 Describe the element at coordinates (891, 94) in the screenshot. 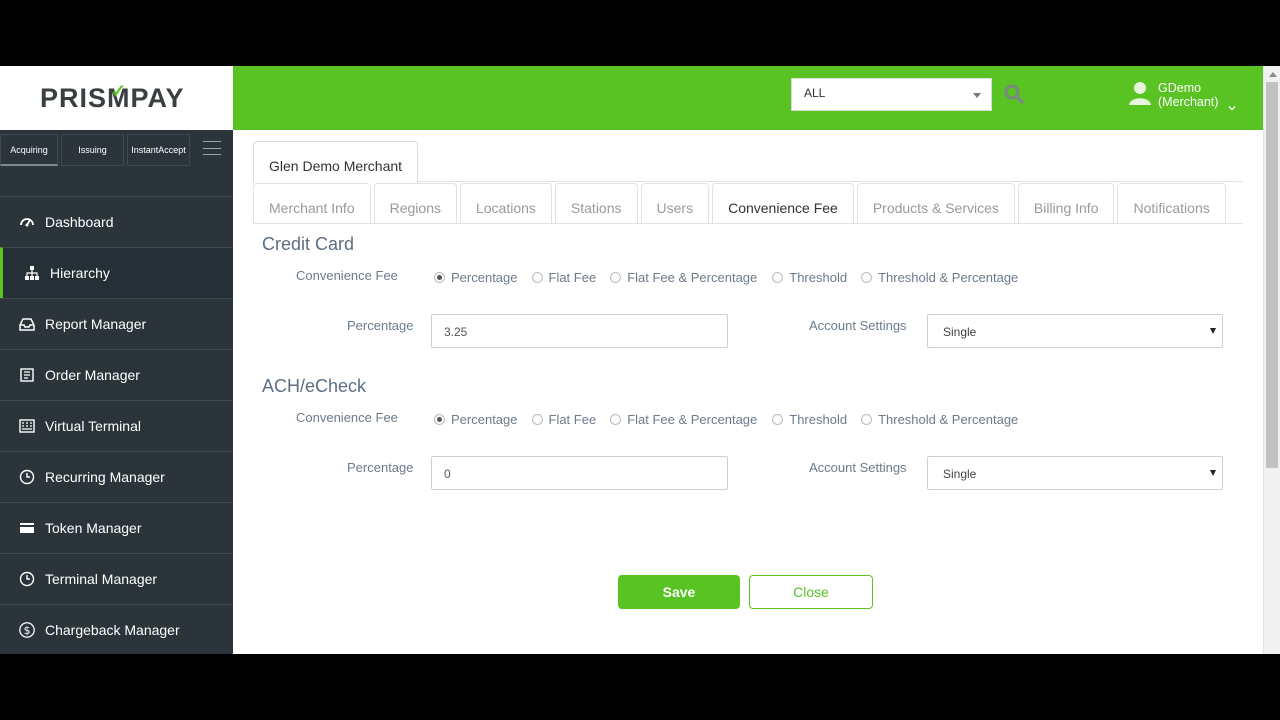

I see `scope-select: ALL` at that location.